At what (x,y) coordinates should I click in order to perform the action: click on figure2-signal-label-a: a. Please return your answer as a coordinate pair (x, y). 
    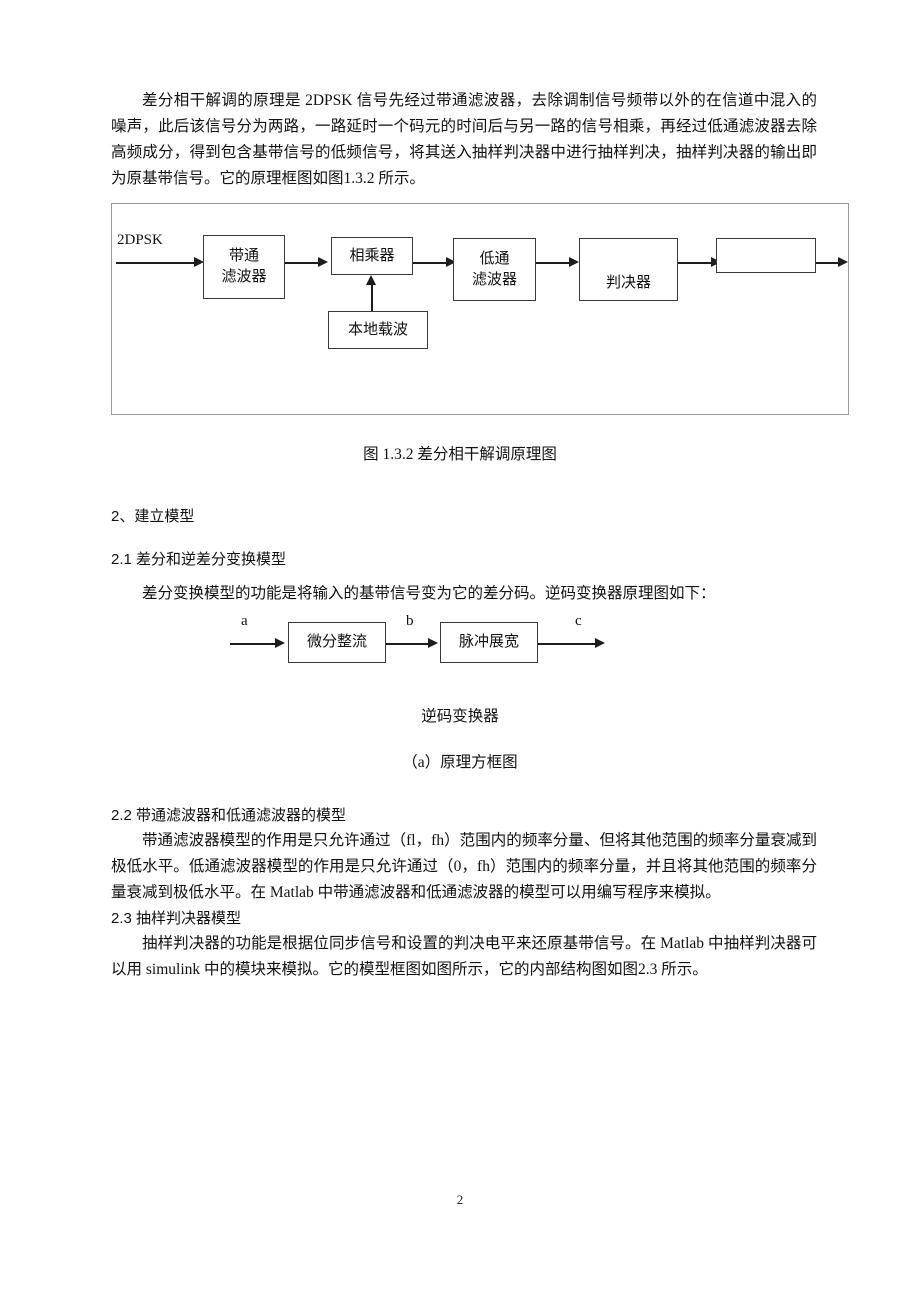
    Looking at the image, I should click on (244, 621).